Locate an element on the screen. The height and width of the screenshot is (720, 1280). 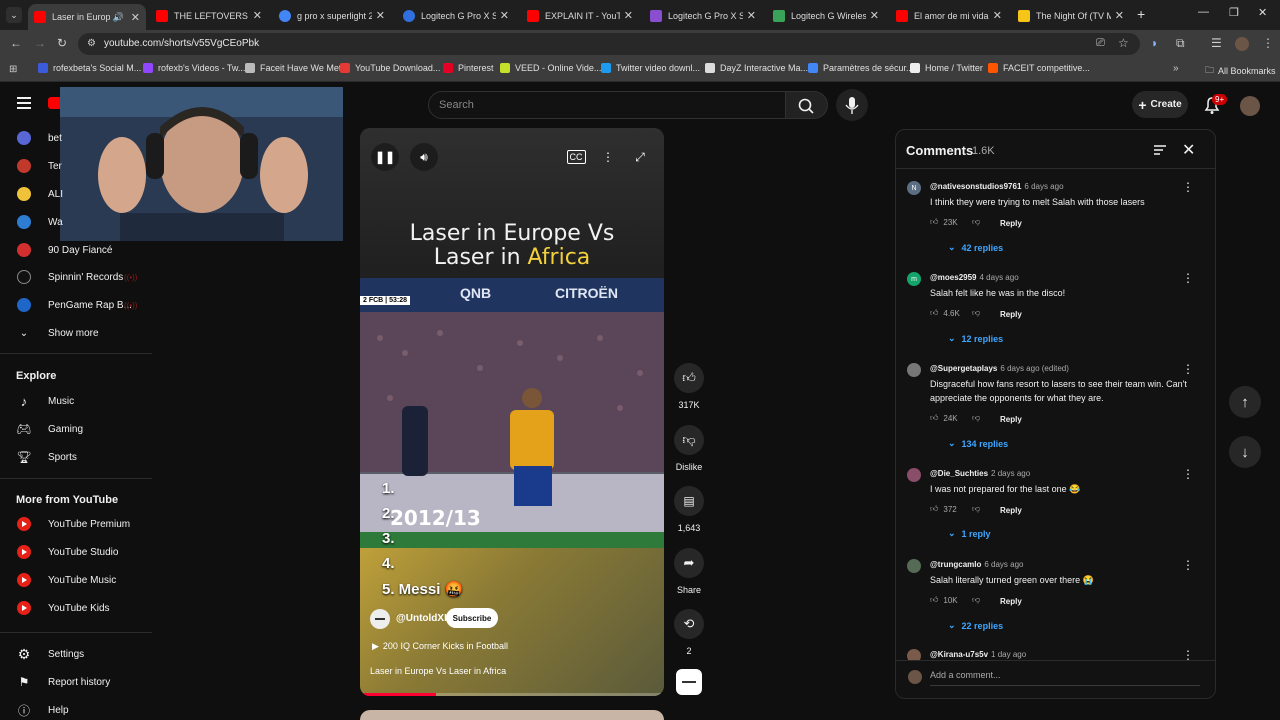
sidebar-item-youtube-studio: YouTube Studio is located at coordinates (67, 552).